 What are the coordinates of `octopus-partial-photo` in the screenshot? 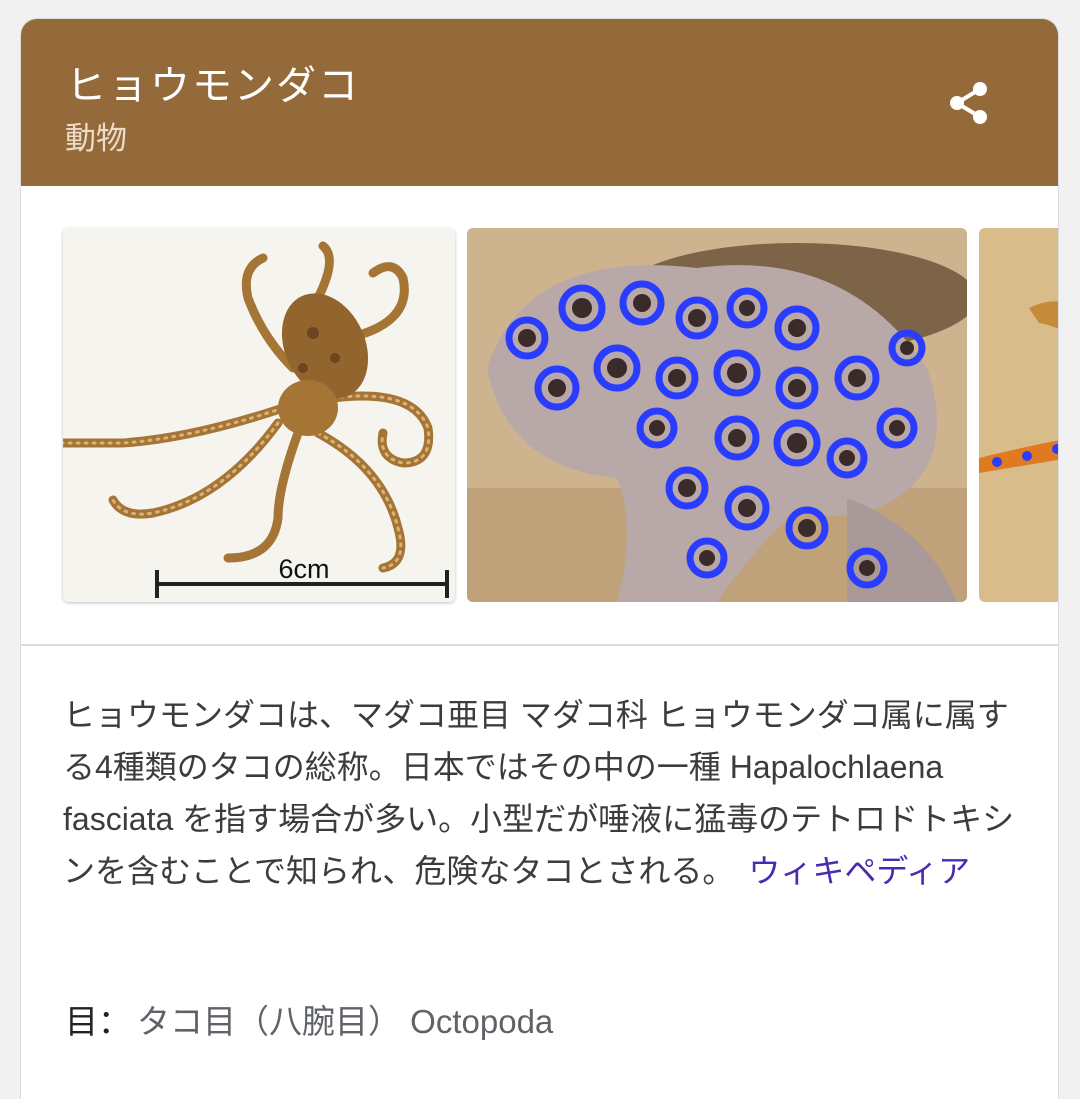 It's located at (1018, 415).